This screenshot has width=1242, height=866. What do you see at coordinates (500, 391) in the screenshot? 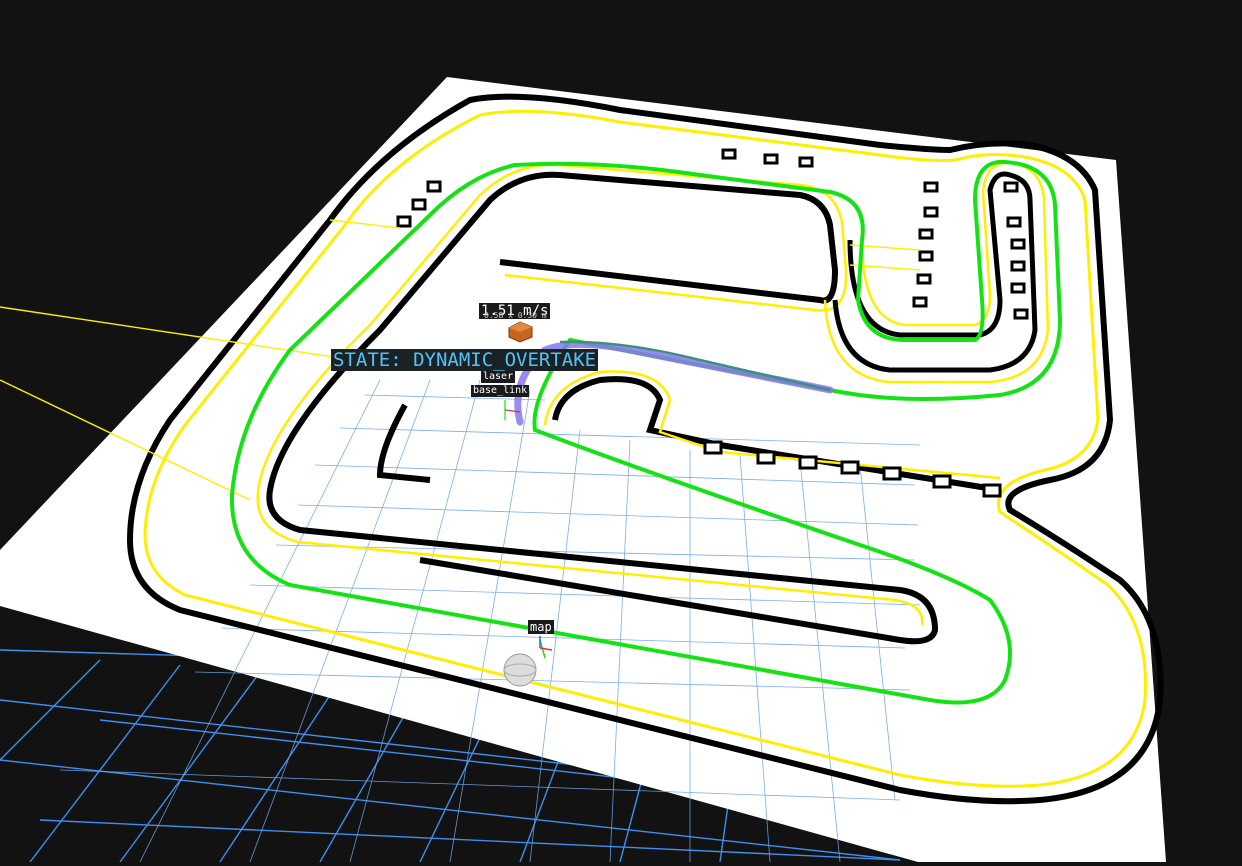
I see `tf-frame-base-label: base_link` at bounding box center [500, 391].